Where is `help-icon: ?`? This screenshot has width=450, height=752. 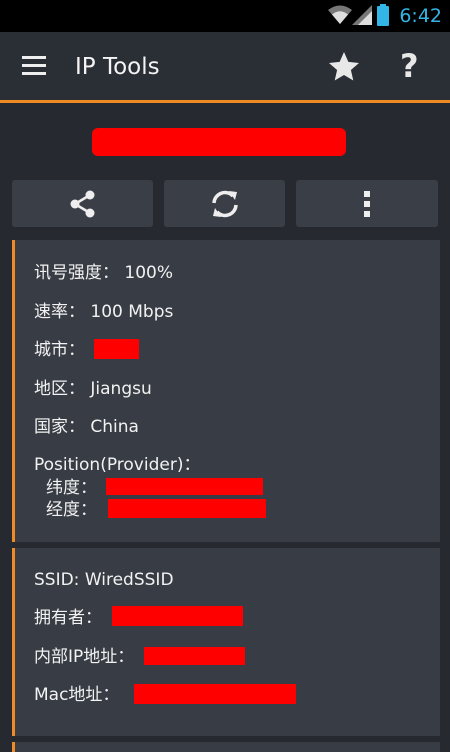
help-icon: ? is located at coordinates (409, 66).